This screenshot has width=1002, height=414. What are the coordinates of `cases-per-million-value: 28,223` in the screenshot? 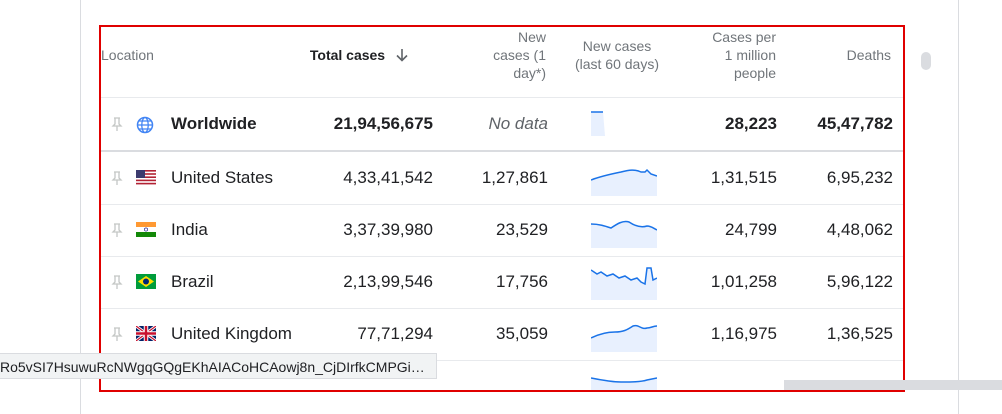 It's located at (751, 123).